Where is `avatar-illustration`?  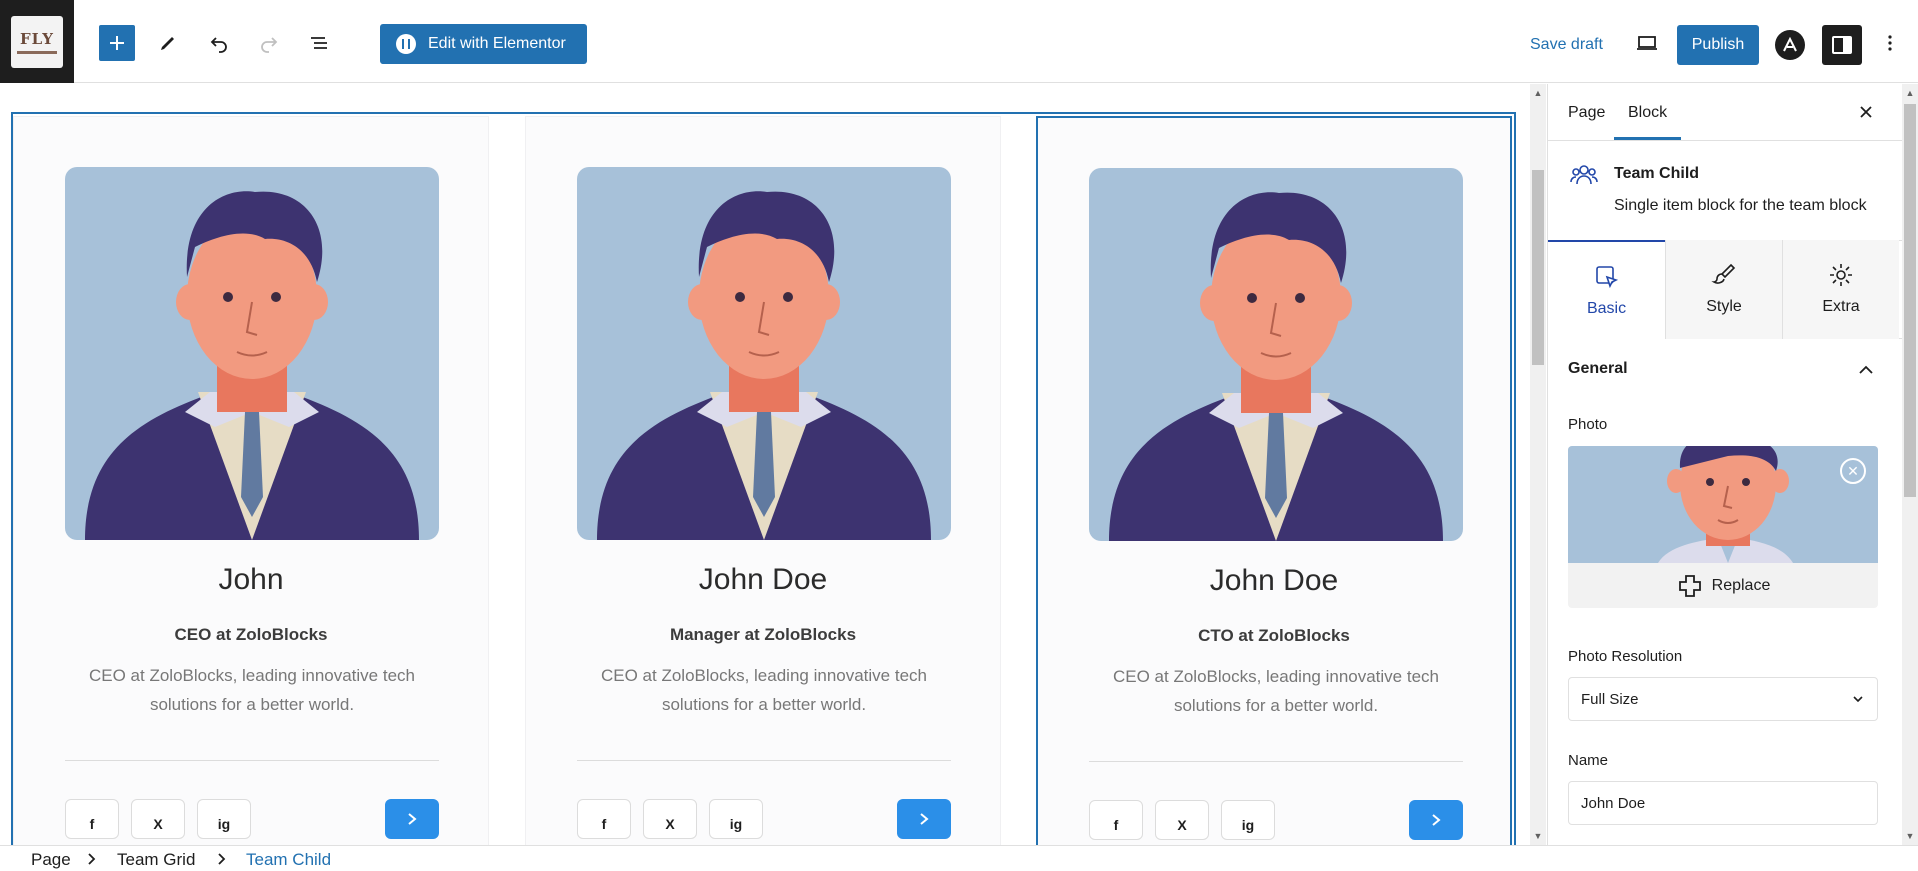
avatar-illustration is located at coordinates (764, 365).